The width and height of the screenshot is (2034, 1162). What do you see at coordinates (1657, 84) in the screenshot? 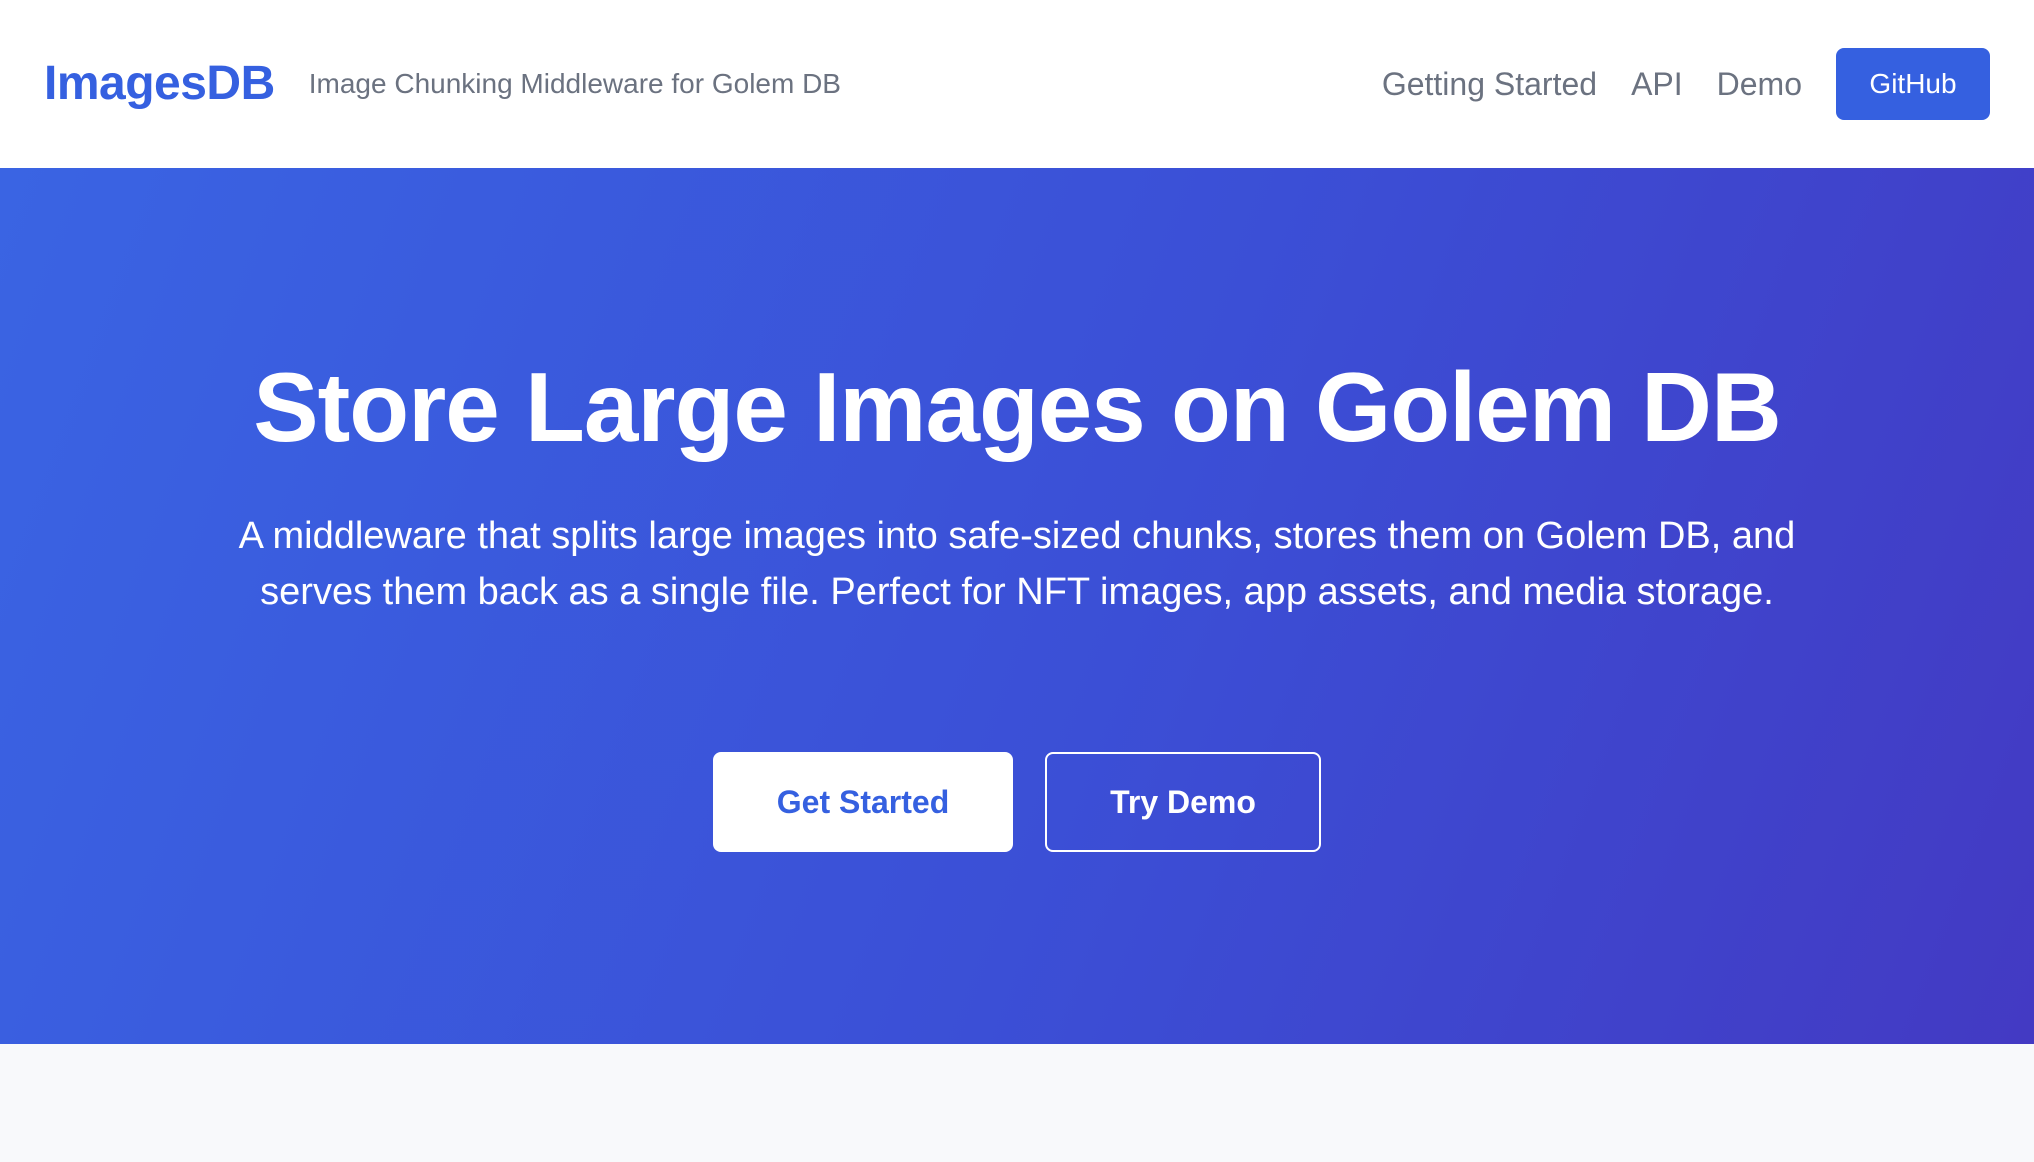
I see `nav-link-api: API` at bounding box center [1657, 84].